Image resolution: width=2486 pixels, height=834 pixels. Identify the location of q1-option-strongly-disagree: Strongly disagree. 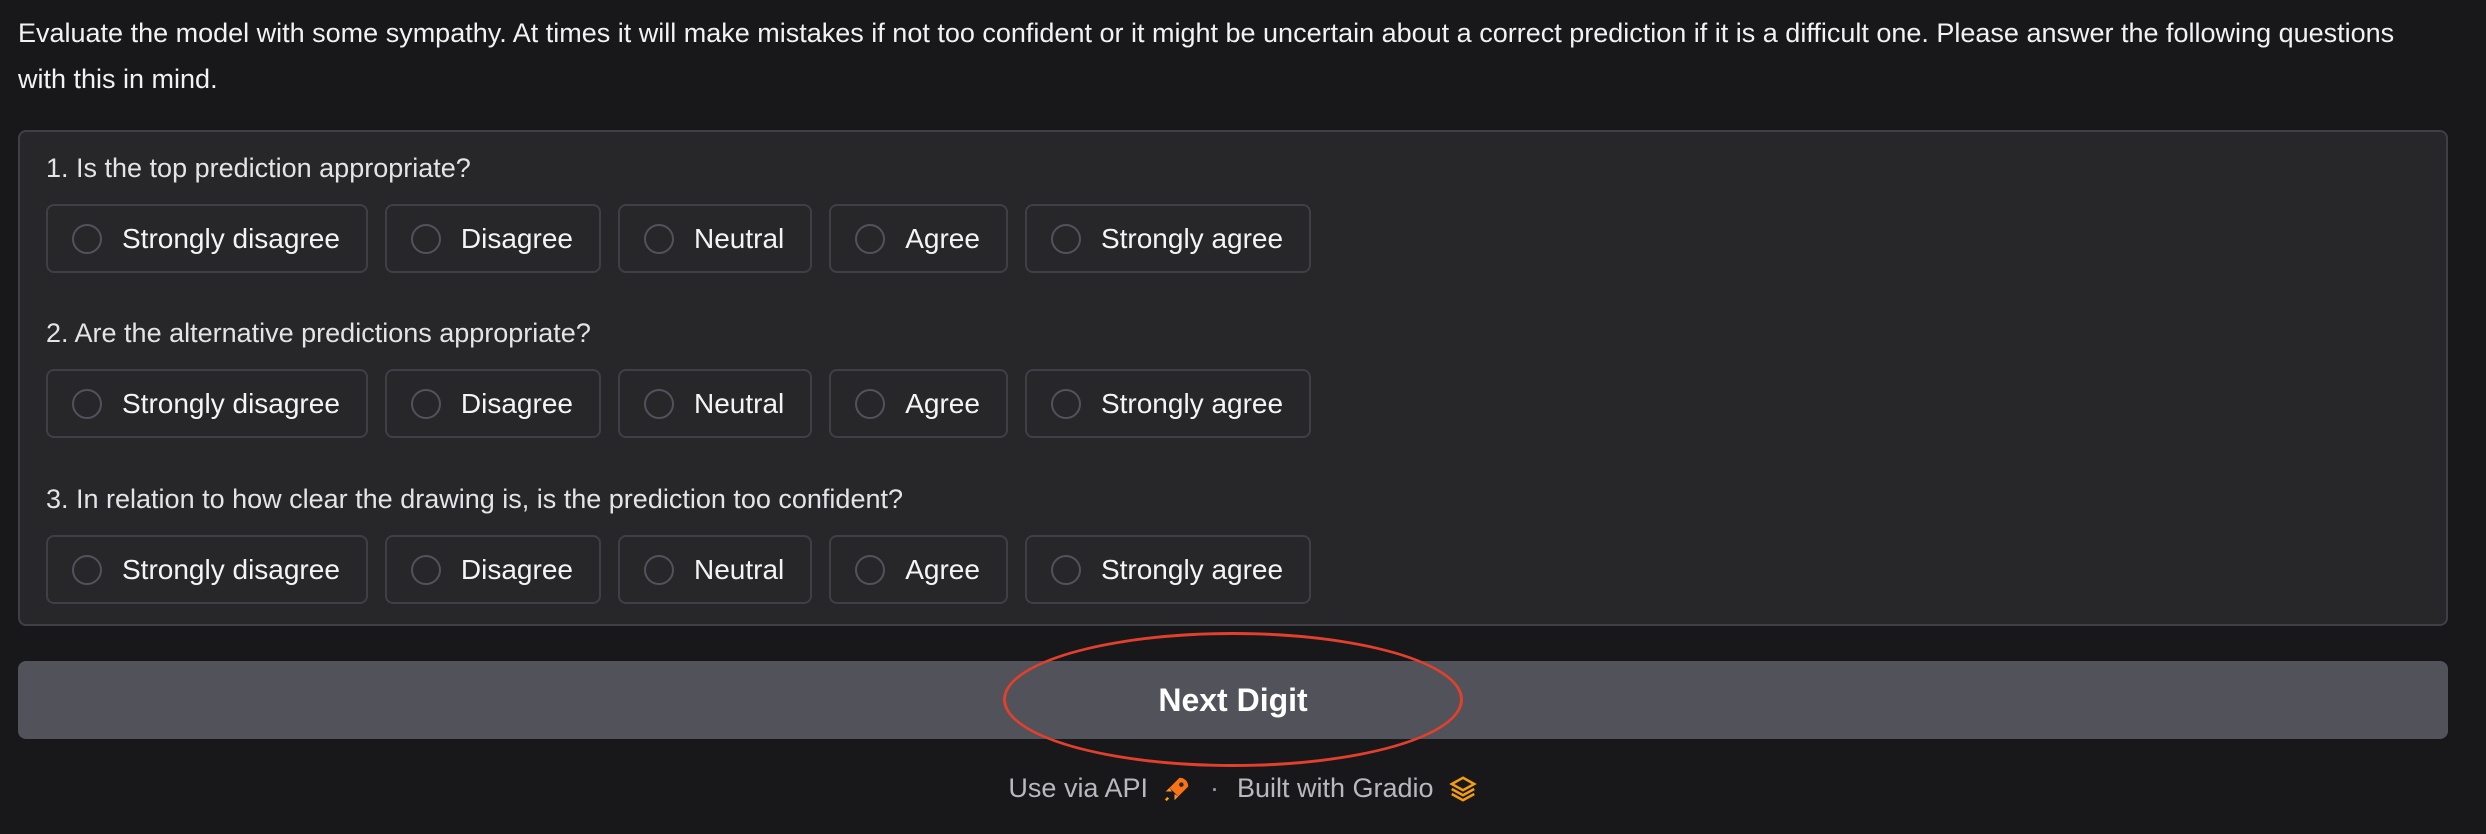
(207, 238).